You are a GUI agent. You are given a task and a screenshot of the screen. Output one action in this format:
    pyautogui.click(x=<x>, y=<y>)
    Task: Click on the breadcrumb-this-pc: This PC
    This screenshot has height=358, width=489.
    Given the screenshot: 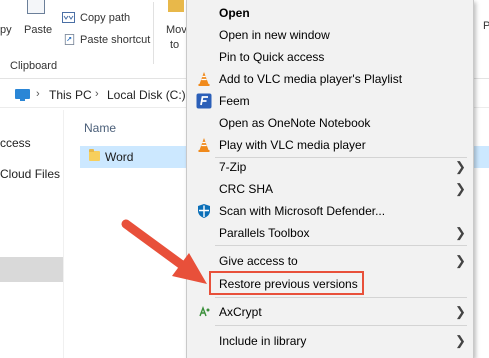 What is the action you would take?
    pyautogui.click(x=70, y=95)
    